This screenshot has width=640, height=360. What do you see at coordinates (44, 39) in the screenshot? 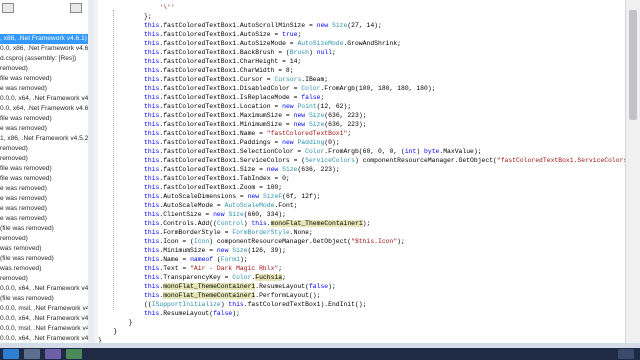
I see `tree-item: , x86, .Net Framework v4.6.1)` at bounding box center [44, 39].